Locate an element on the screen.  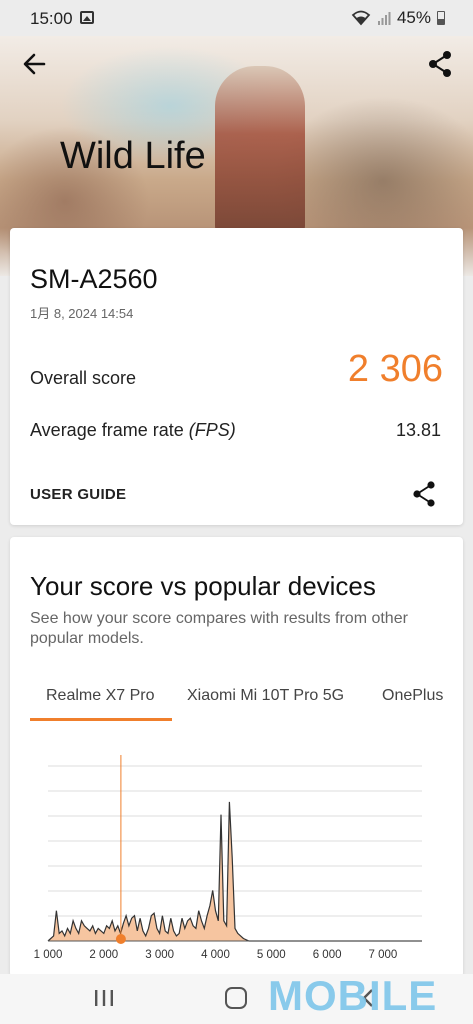
home-icon is located at coordinates (236, 998).